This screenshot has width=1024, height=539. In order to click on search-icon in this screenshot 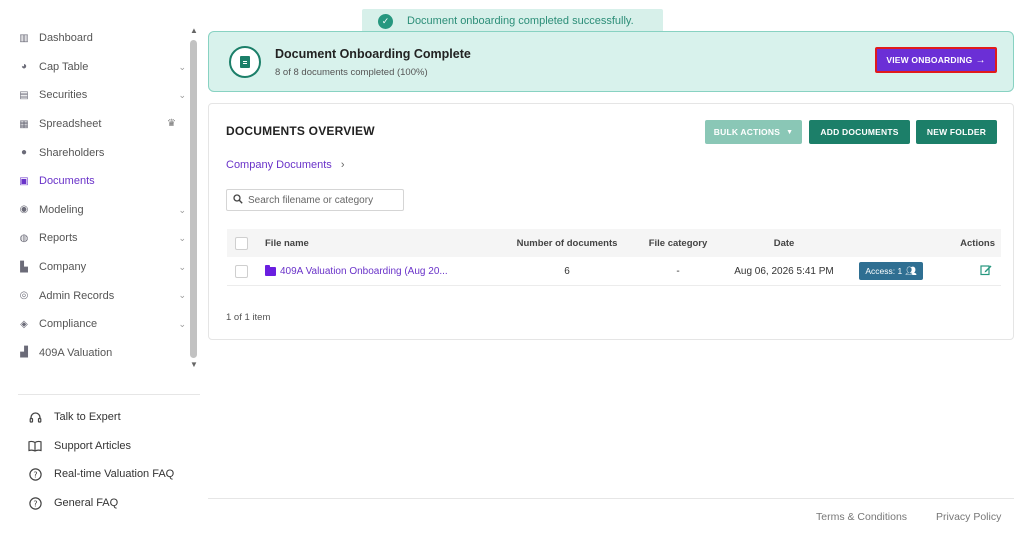, I will do `click(238, 200)`.